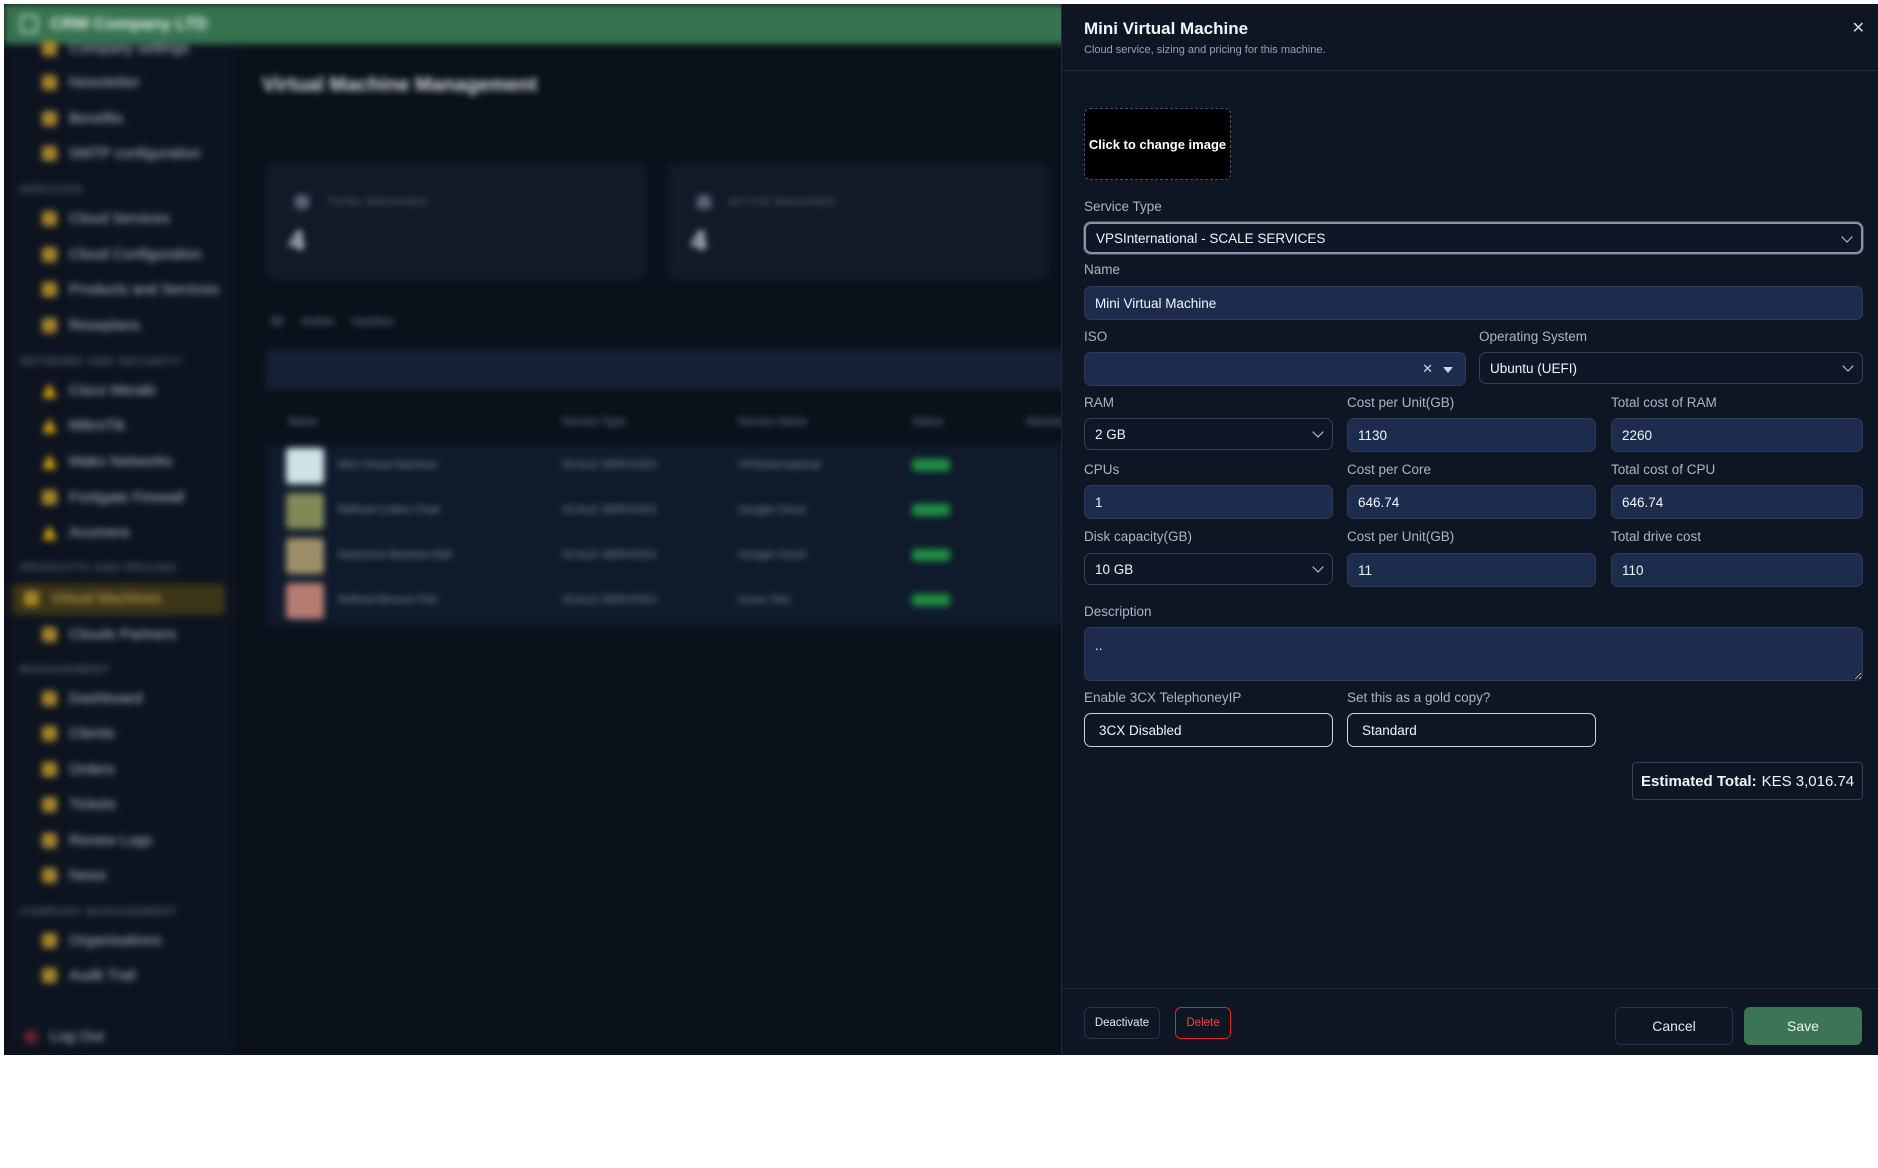 The image size is (1878, 1168). Describe the element at coordinates (91, 82) in the screenshot. I see `sidebar-item-newsletter: Newsletter` at that location.